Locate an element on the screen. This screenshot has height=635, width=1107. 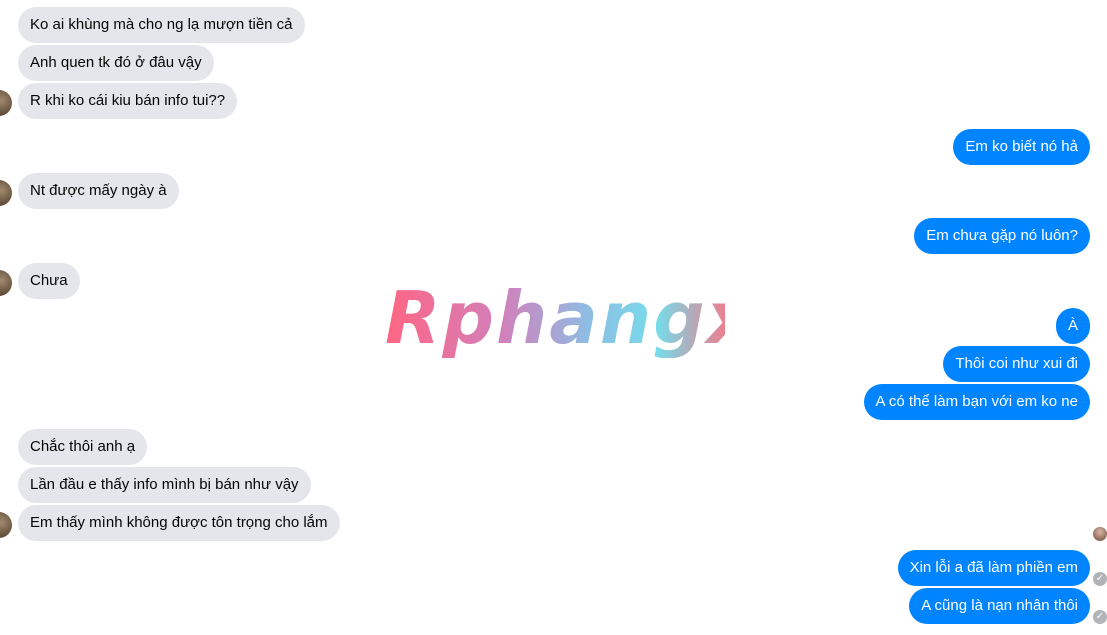
outgoing-message: Xin lỗi a đã làm phiền em is located at coordinates (993, 568).